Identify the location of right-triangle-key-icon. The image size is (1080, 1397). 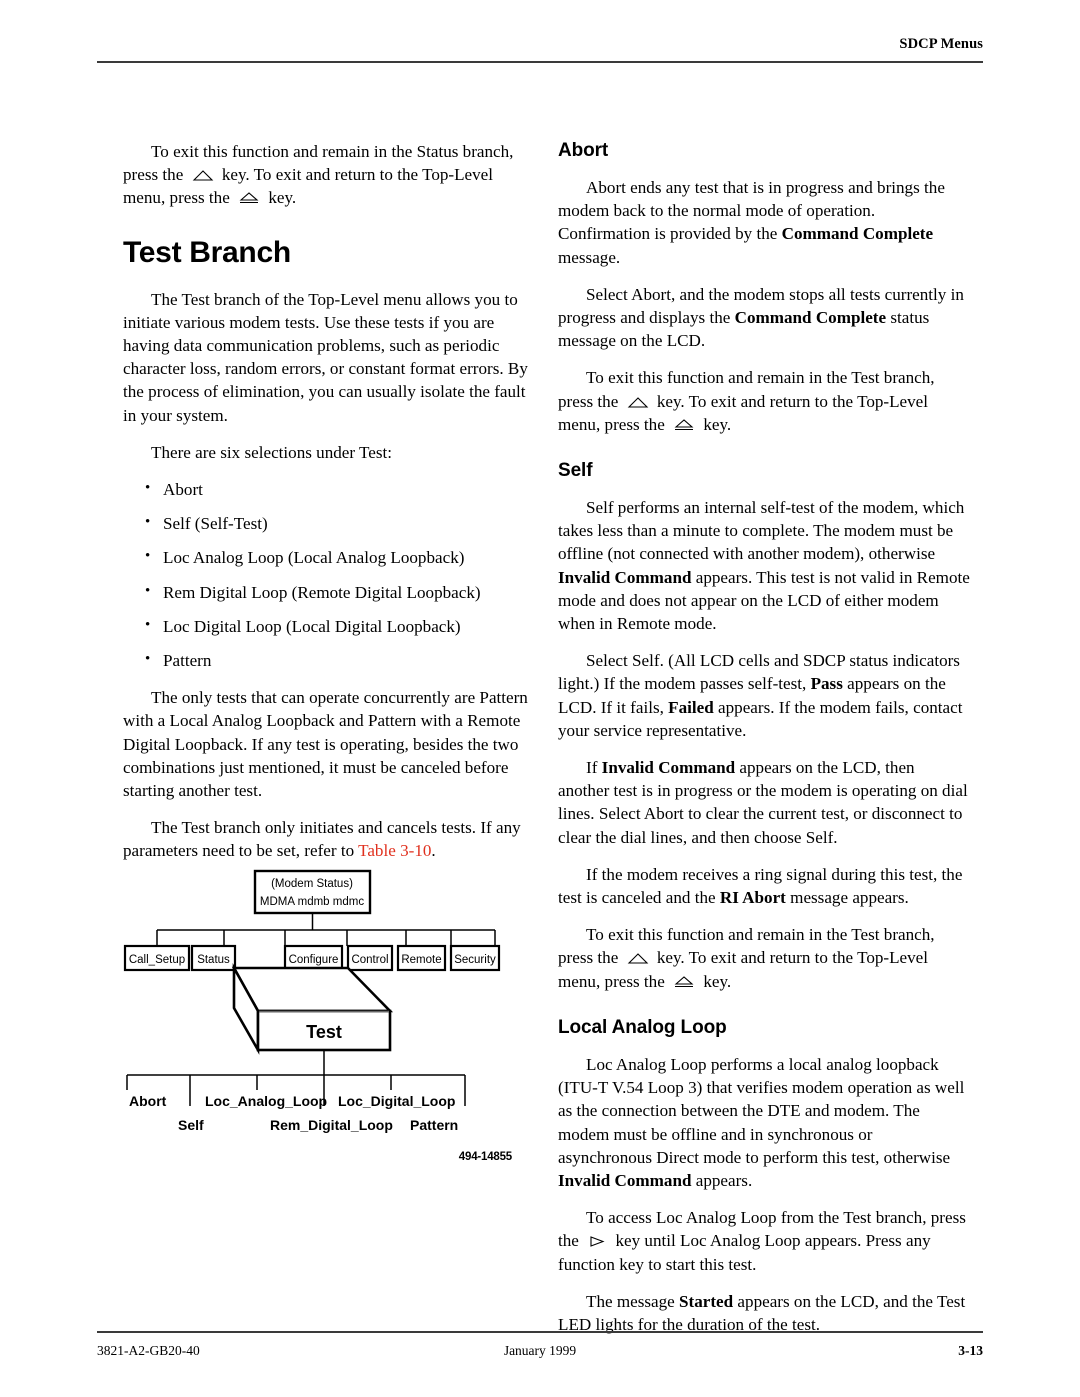
(597, 1241).